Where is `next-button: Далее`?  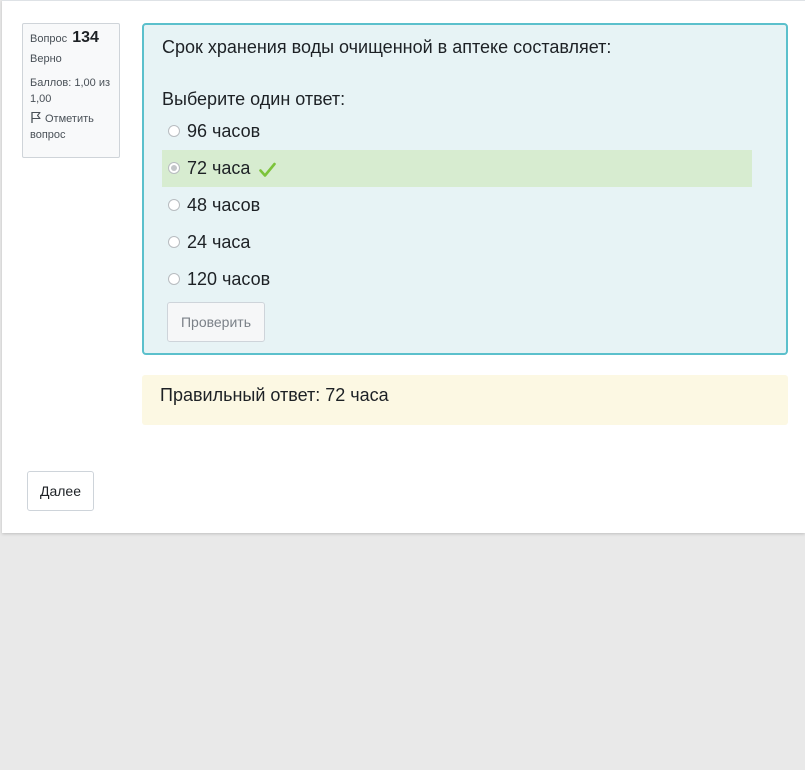 next-button: Далее is located at coordinates (60, 491).